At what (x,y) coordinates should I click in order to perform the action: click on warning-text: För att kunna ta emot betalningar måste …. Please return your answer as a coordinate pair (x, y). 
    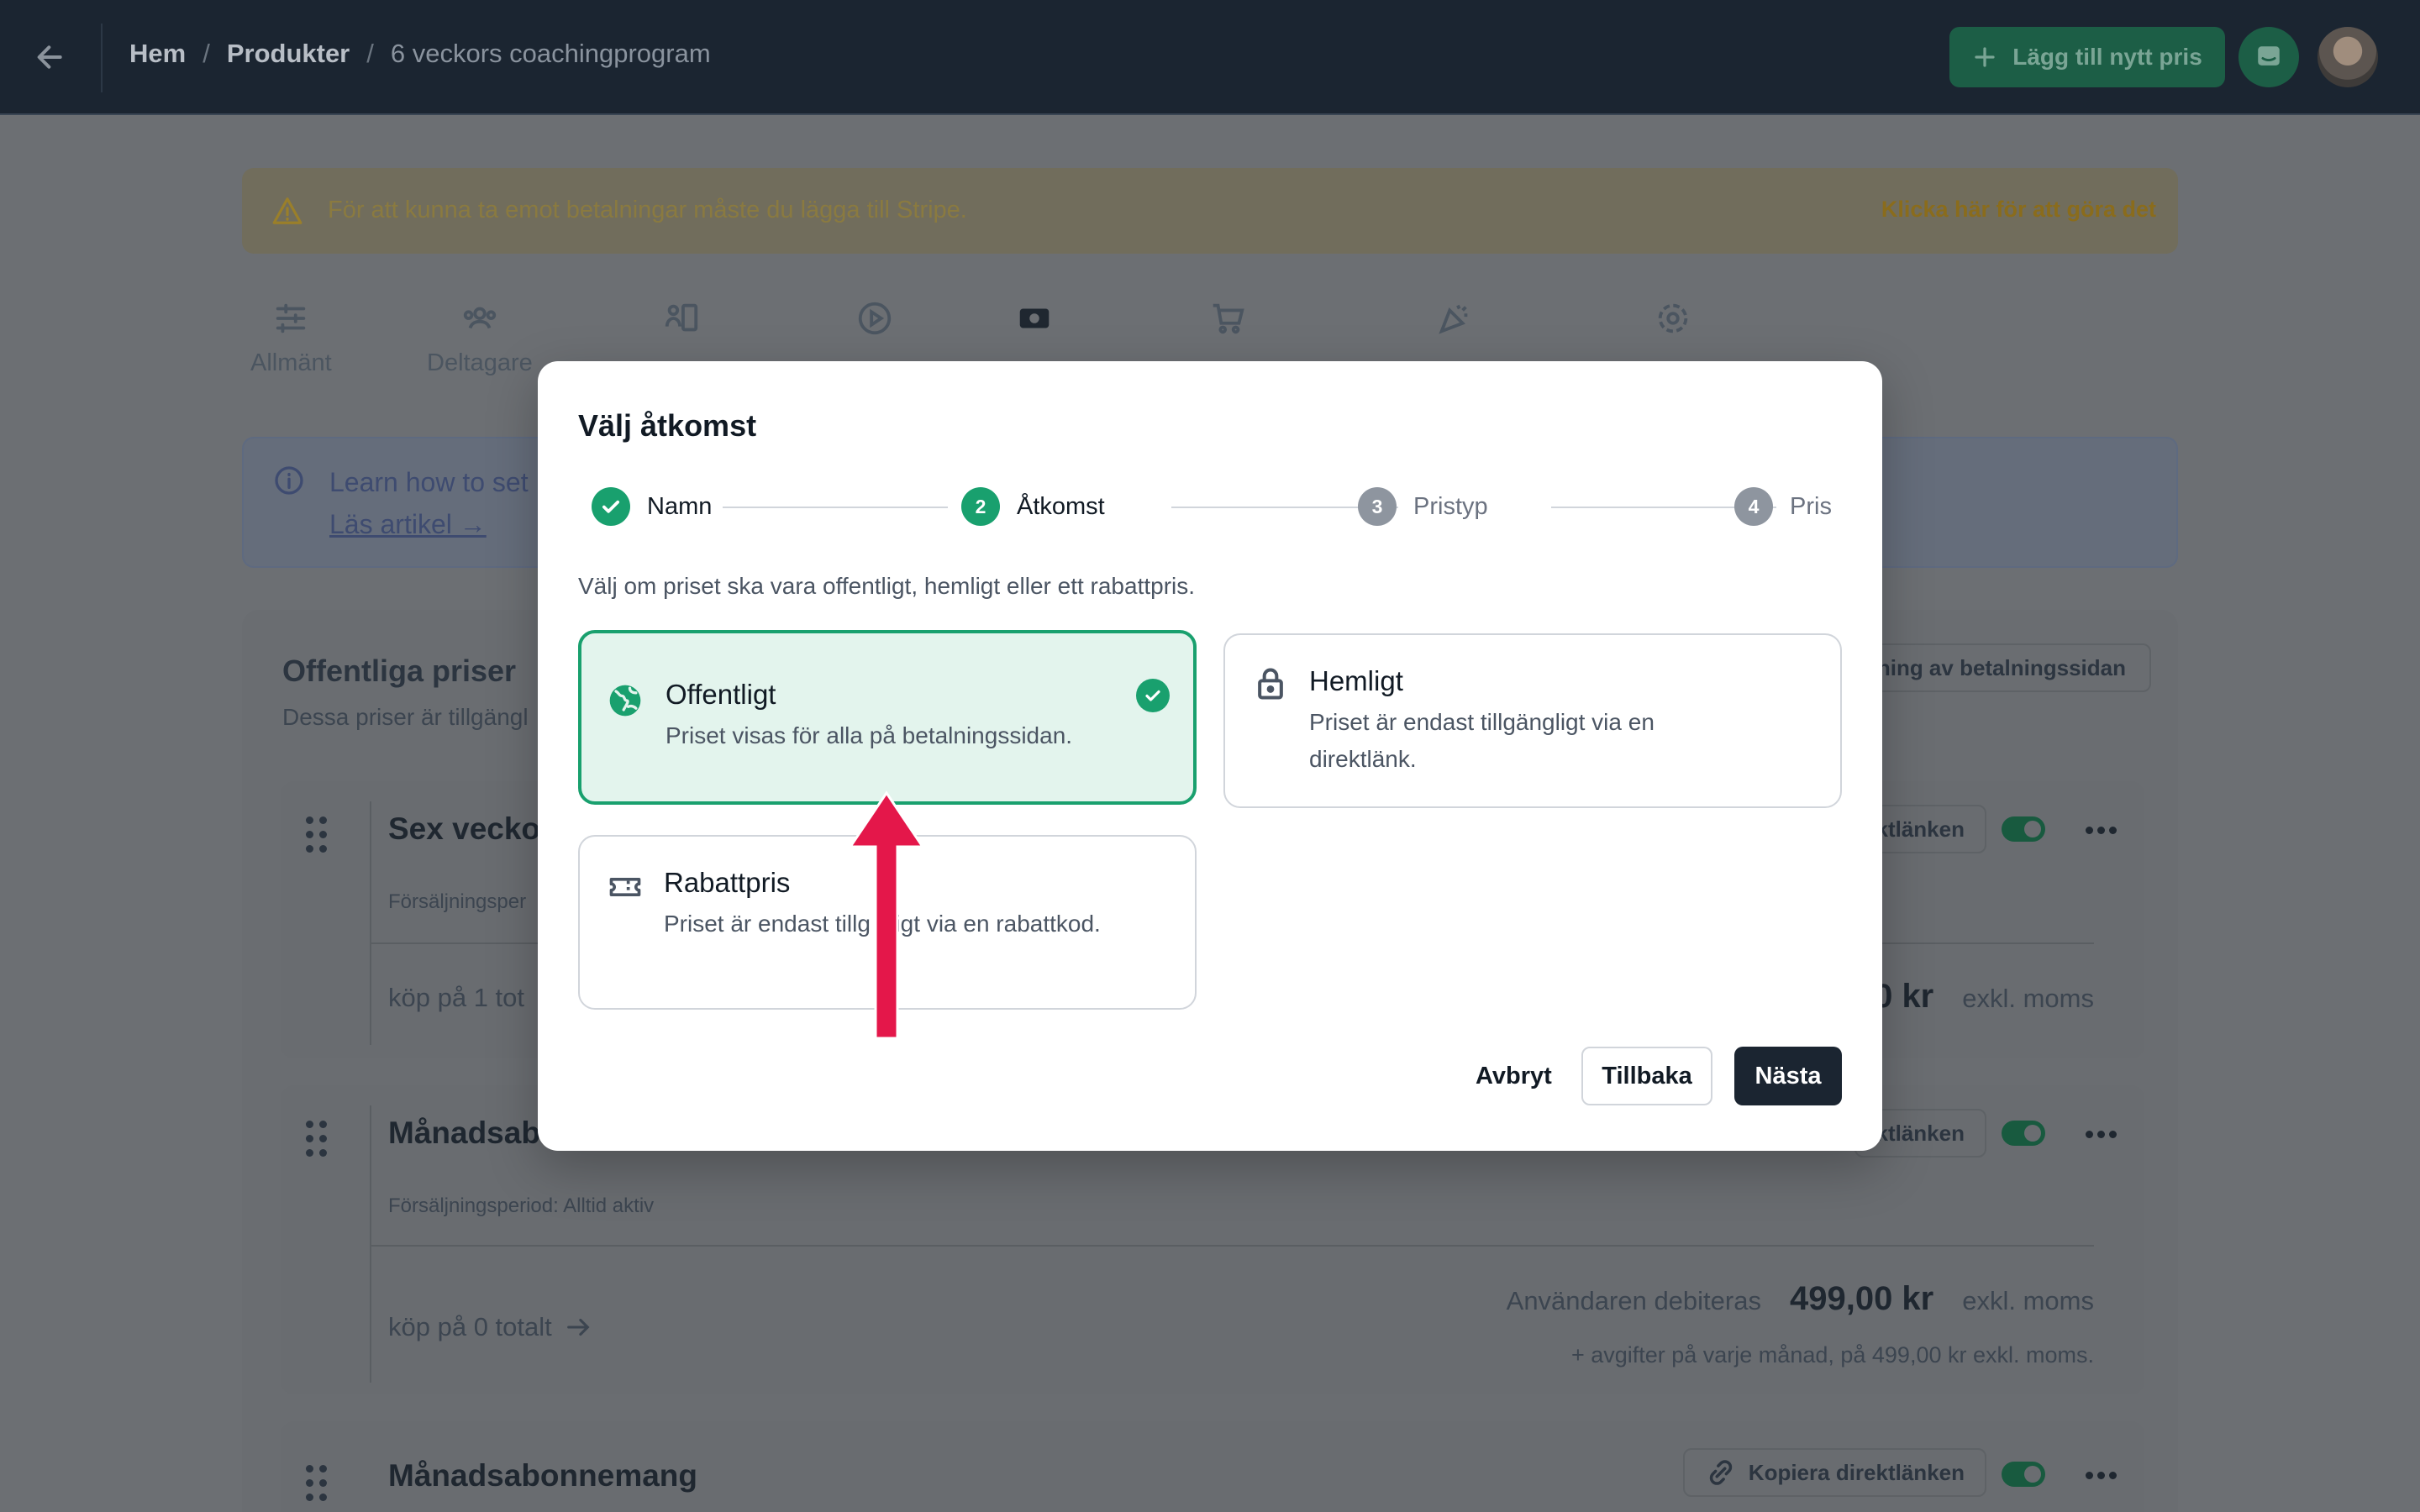
    Looking at the image, I should click on (647, 210).